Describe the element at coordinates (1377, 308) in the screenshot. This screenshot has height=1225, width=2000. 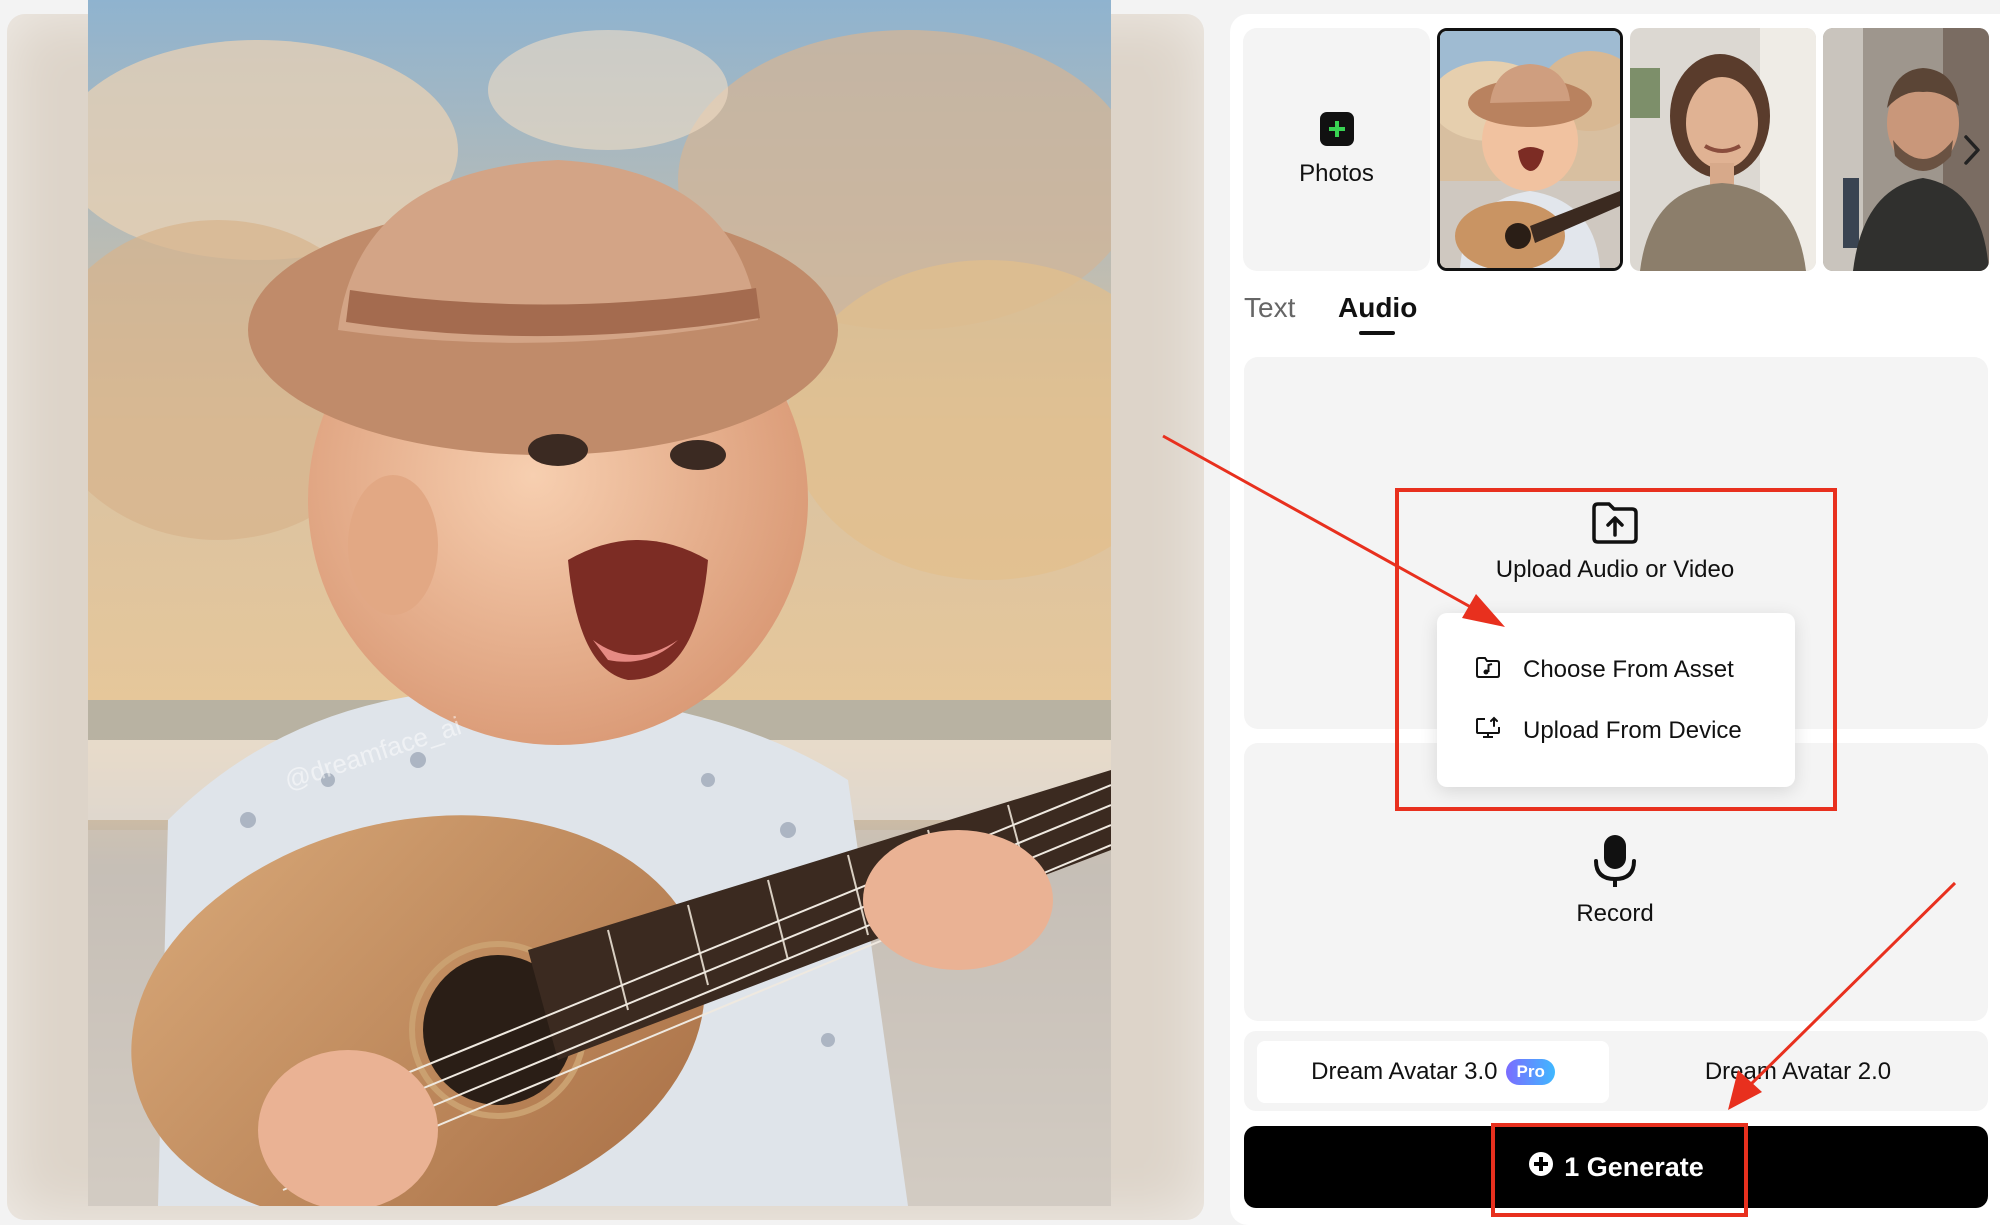
I see `tab-audio: Audio` at that location.